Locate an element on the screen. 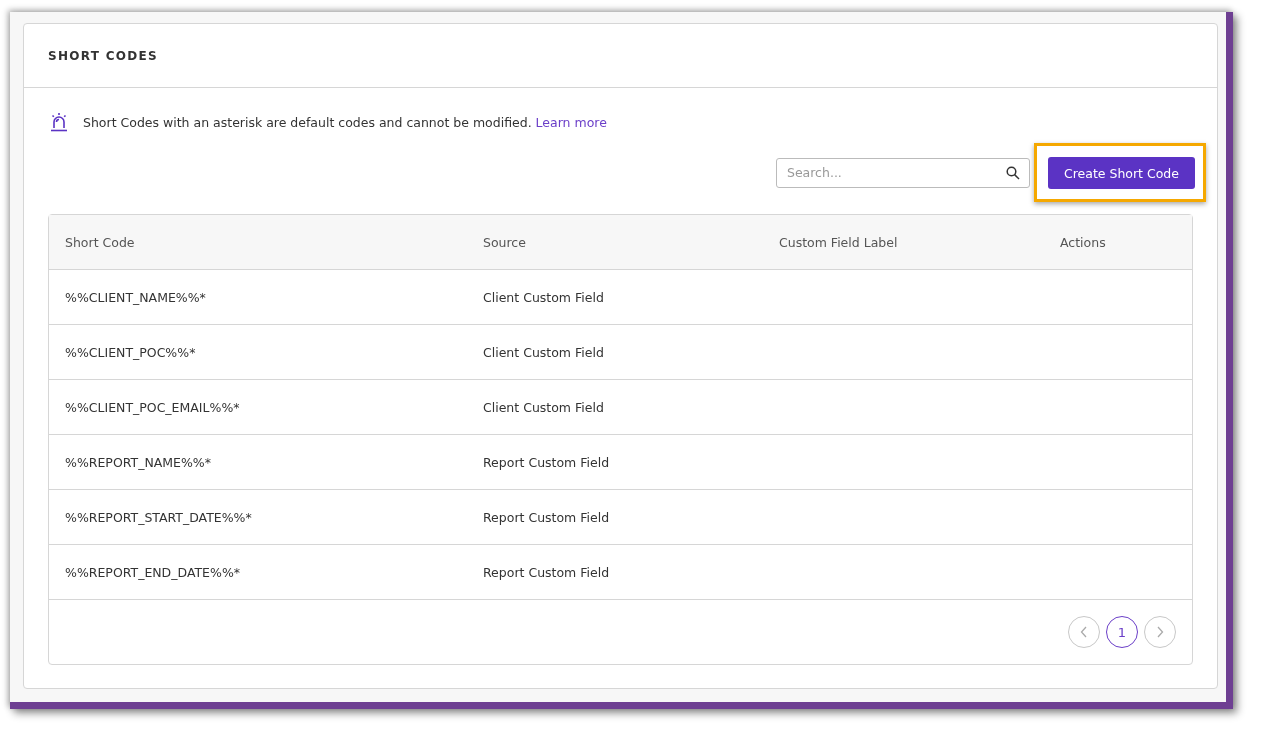 The height and width of the screenshot is (745, 1268). table-cell: %%REPORT_END_DATE%%* is located at coordinates (153, 572).